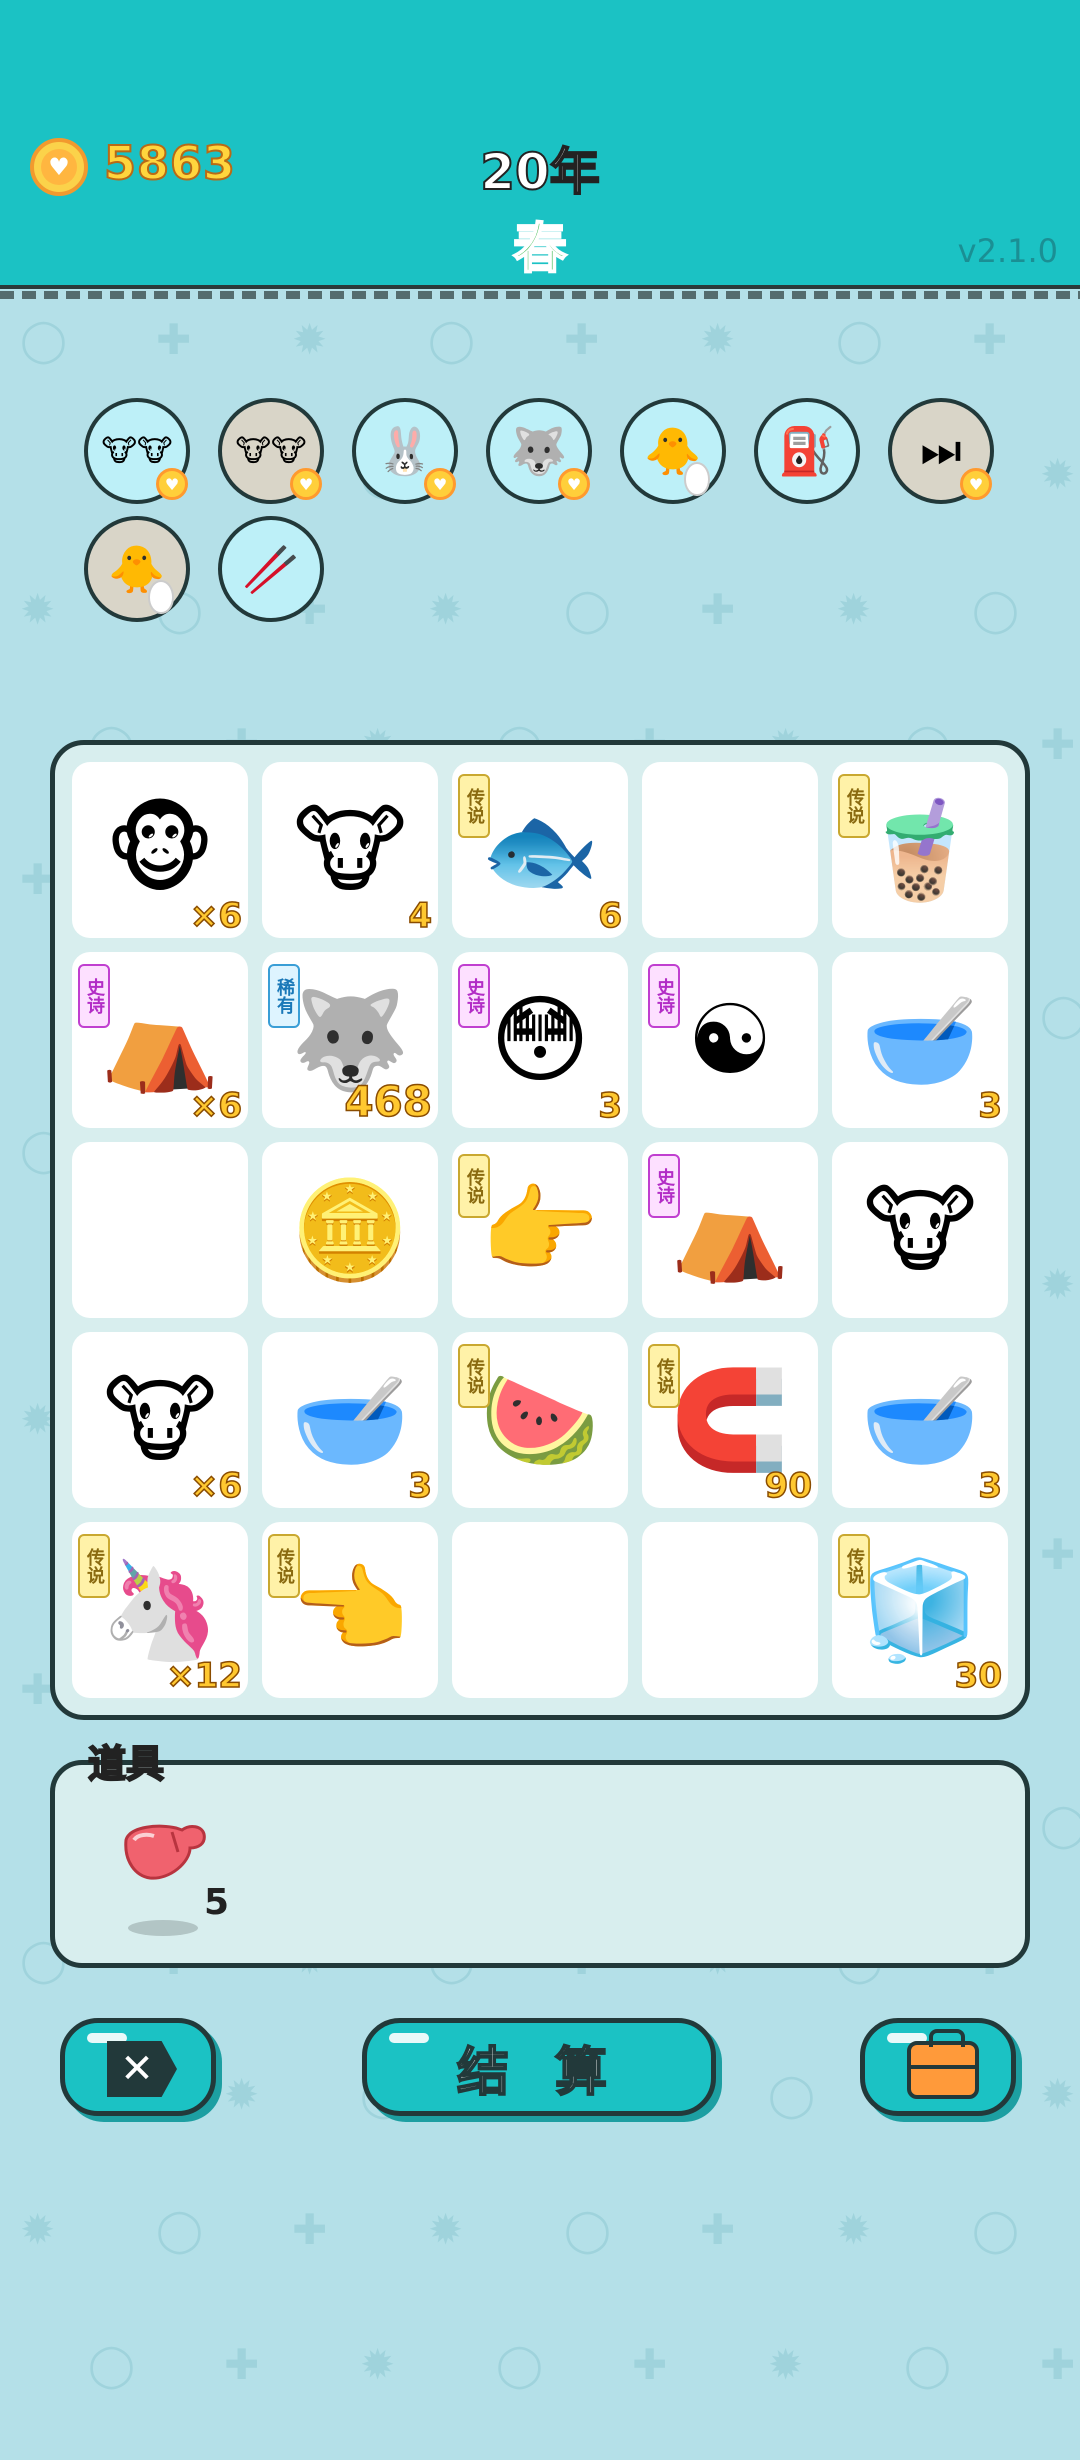  Describe the element at coordinates (920, 1610) in the screenshot. I see `board-slot: 🧊 传说 30` at that location.